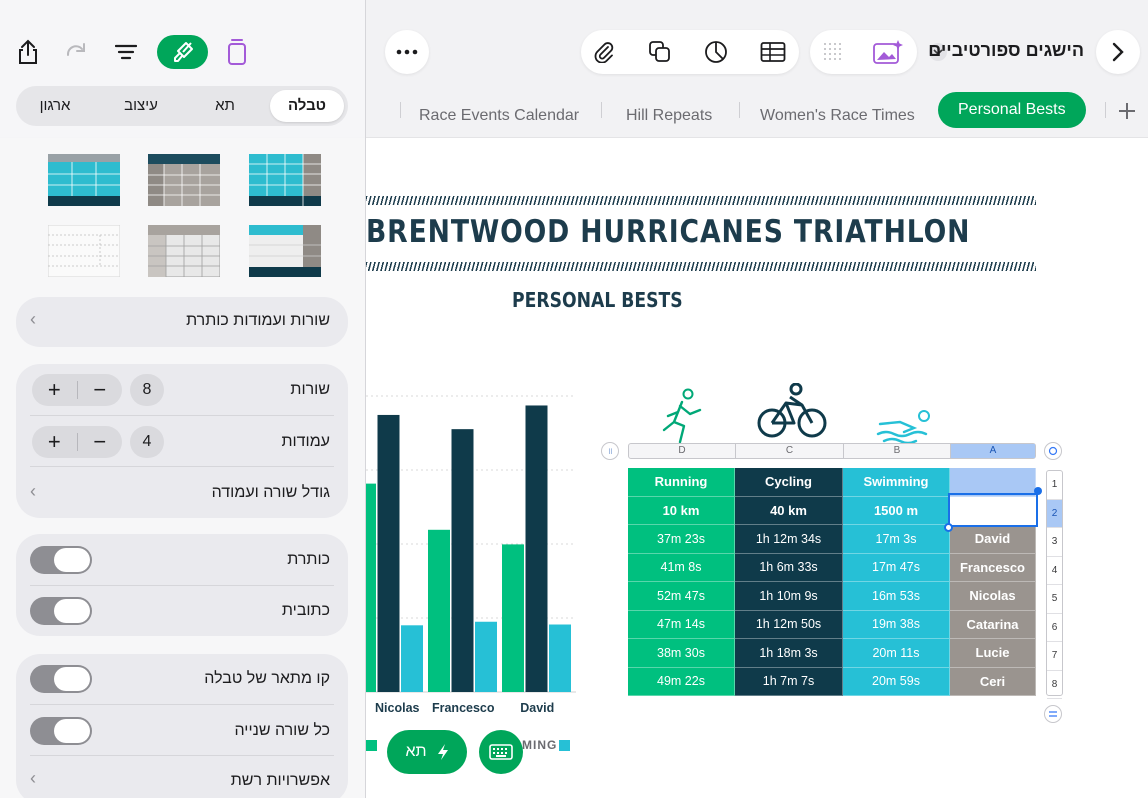 The height and width of the screenshot is (798, 1148). What do you see at coordinates (789, 482) in the screenshot?
I see `table-header-cell: Cycling` at bounding box center [789, 482].